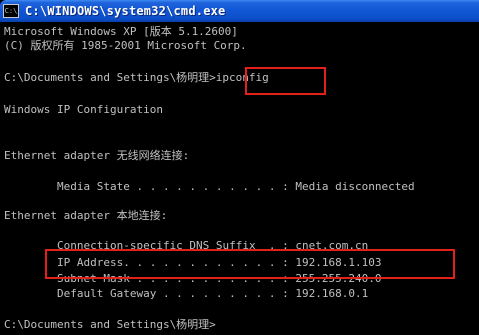 This screenshot has height=335, width=479. Describe the element at coordinates (86, 215) in the screenshot. I see `adapter-heading: Ethernet adapter 本地连接:` at that location.